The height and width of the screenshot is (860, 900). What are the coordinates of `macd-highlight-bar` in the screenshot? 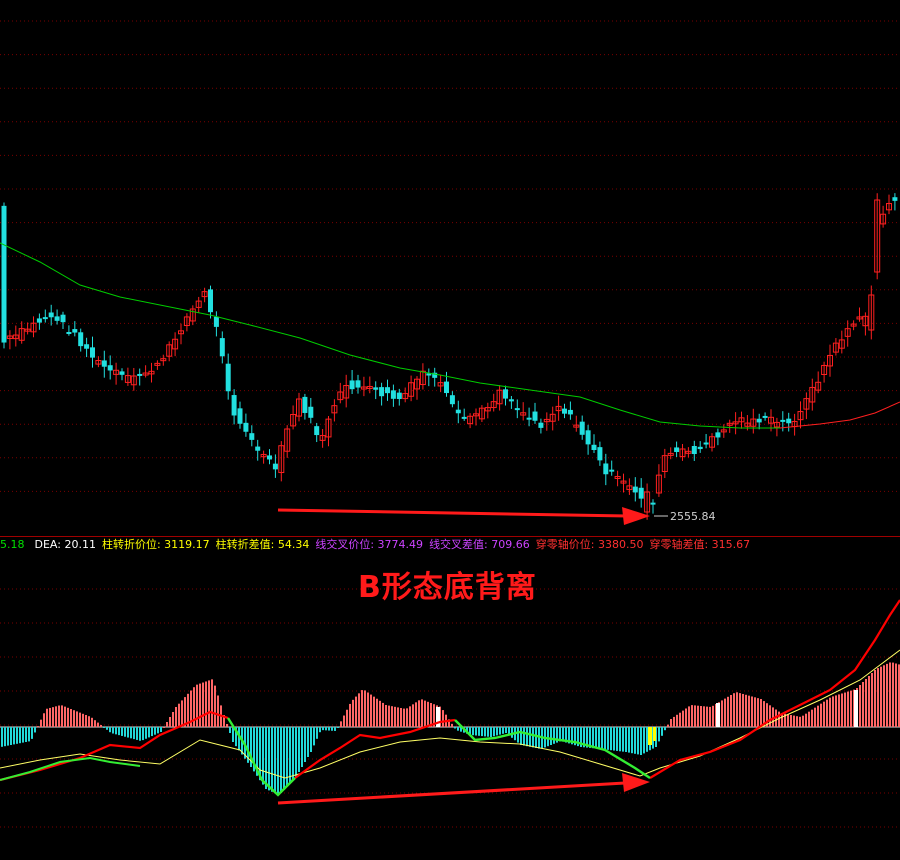 It's located at (438, 717).